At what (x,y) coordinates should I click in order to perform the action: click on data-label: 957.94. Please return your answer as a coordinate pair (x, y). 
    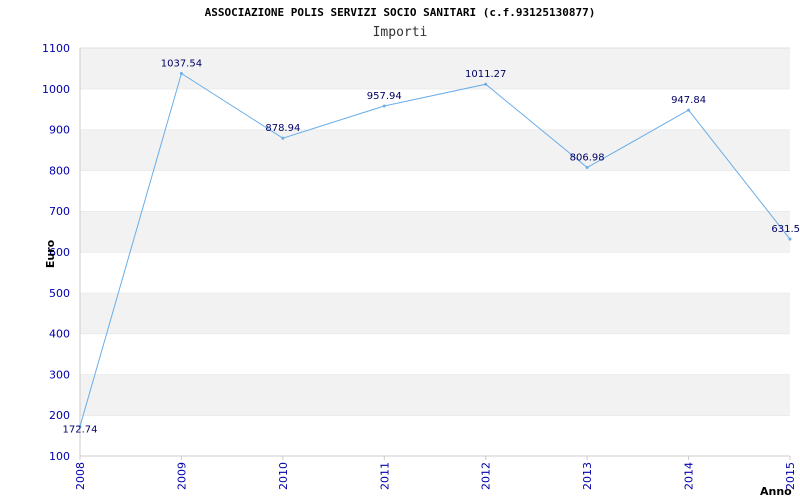
    Looking at the image, I should click on (384, 96).